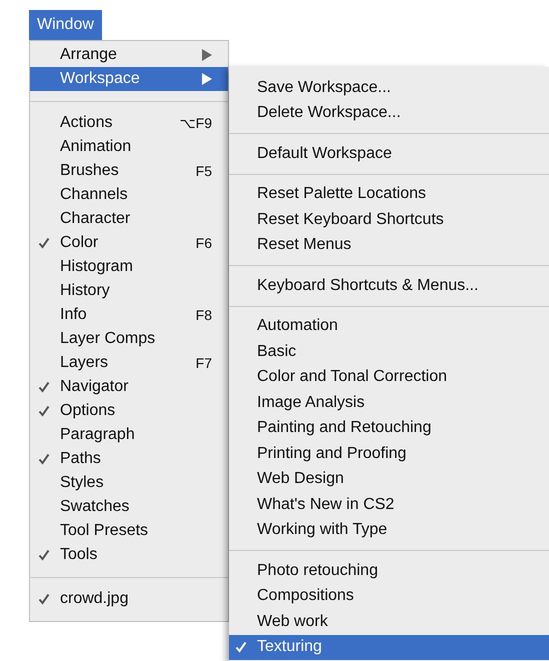 The width and height of the screenshot is (549, 661). What do you see at coordinates (389, 245) in the screenshot?
I see `menu-item: Reset Menus` at bounding box center [389, 245].